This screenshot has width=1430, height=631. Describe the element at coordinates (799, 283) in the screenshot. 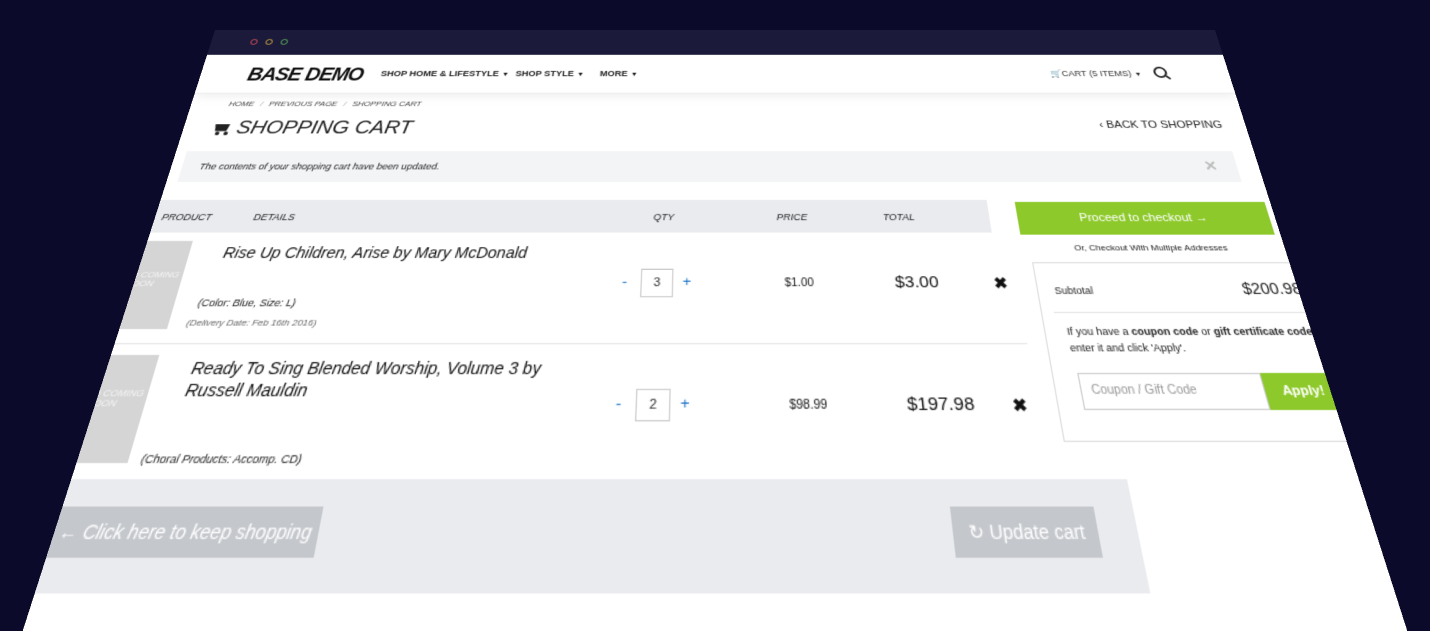

I see `item-price: $1.00` at that location.